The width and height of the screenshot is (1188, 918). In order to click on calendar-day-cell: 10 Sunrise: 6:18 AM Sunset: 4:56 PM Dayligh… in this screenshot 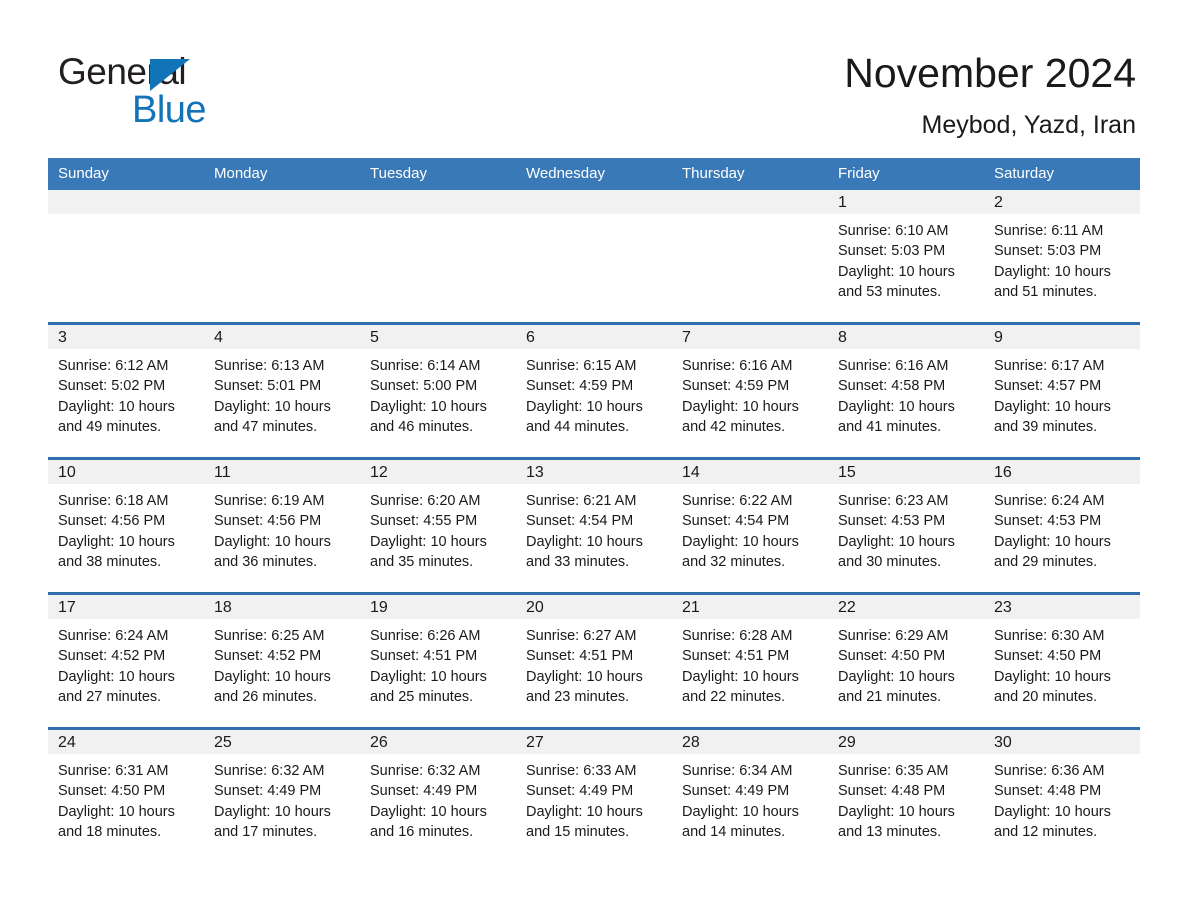, I will do `click(126, 526)`.